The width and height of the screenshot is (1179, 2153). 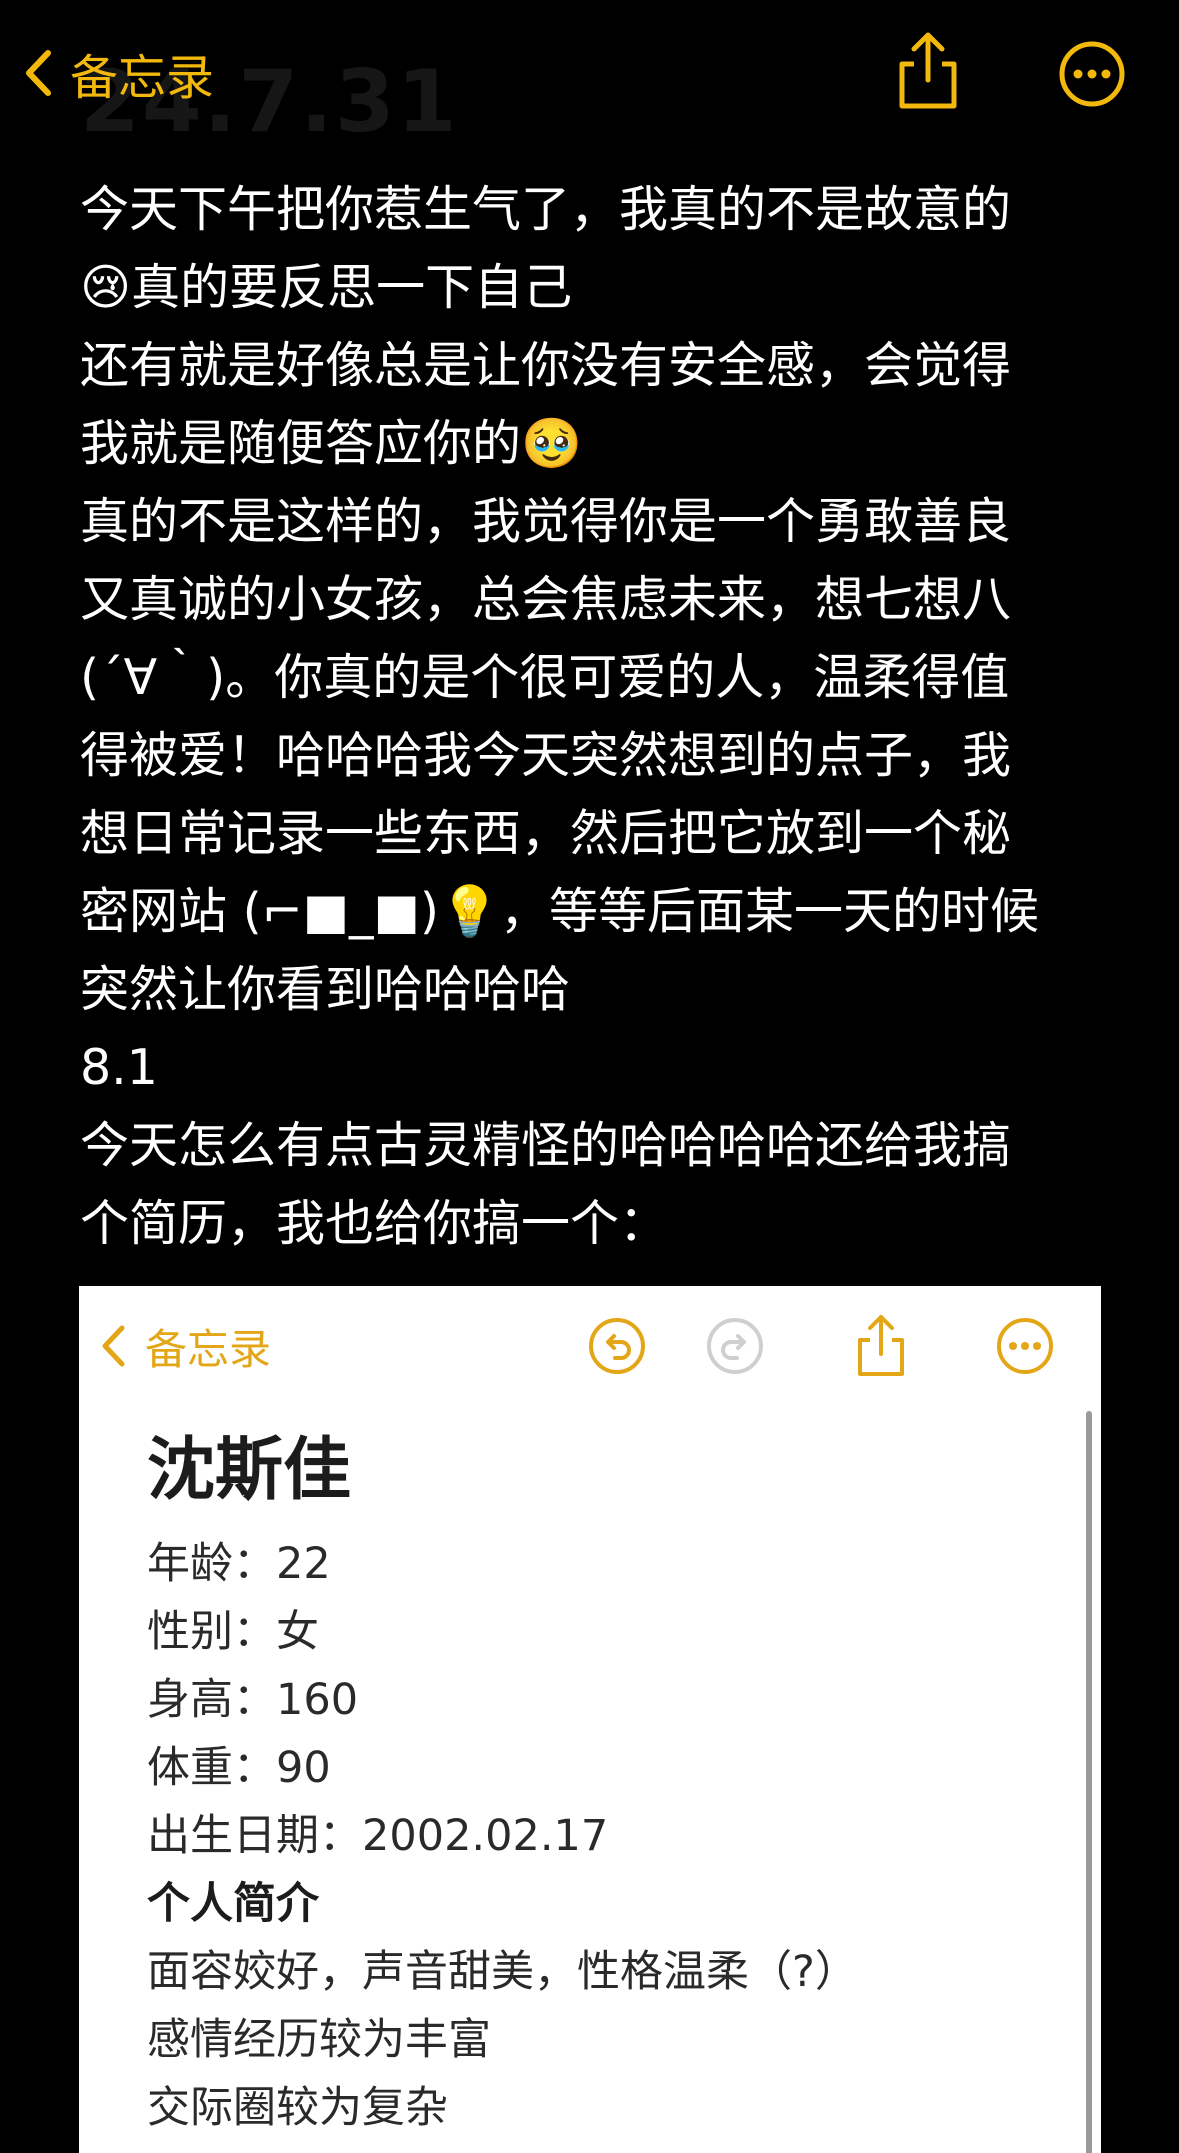 I want to click on note-line: 😢真的要反思一下自己, so click(x=326, y=287).